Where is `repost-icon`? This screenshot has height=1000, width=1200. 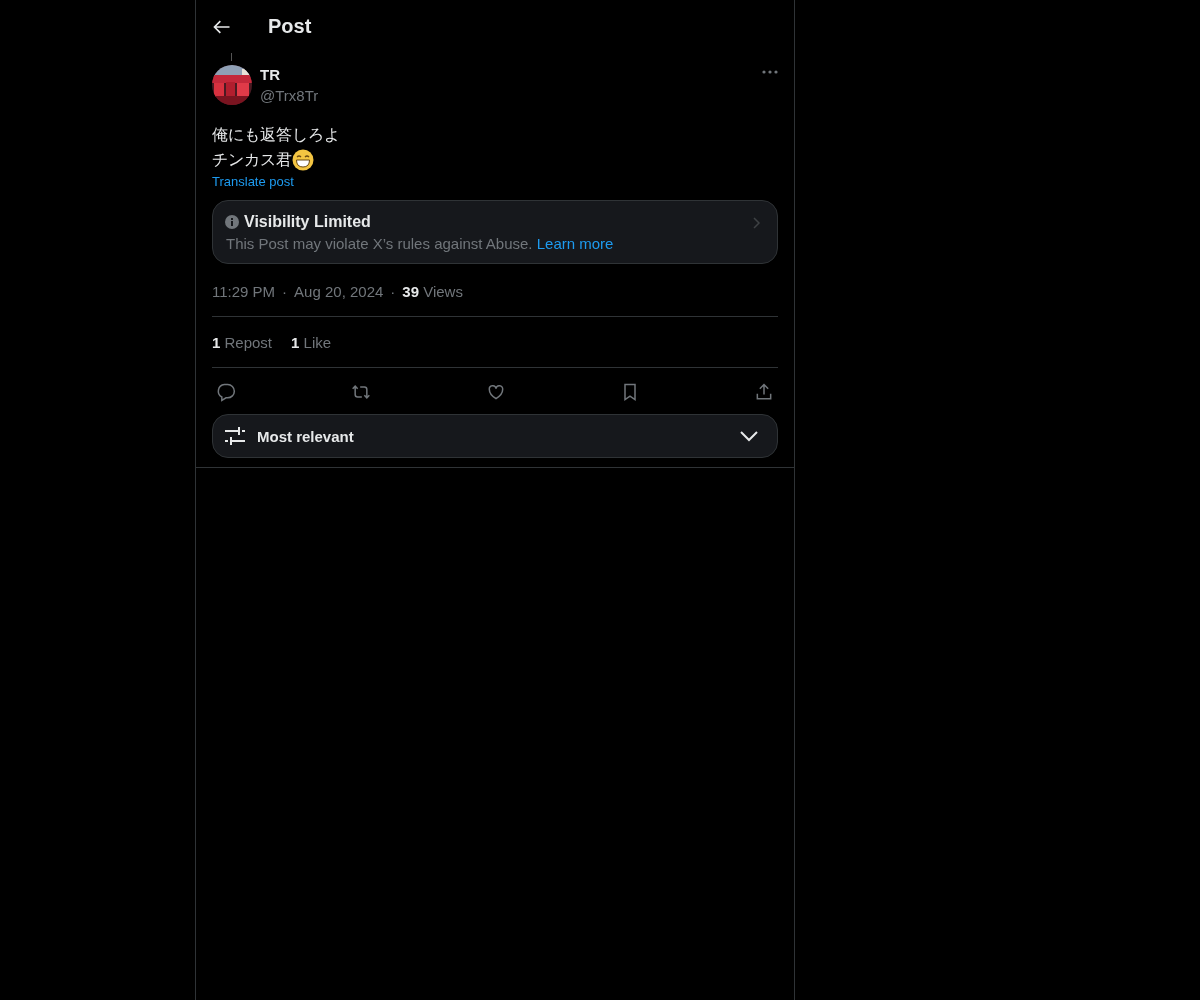
repost-icon is located at coordinates (361, 392).